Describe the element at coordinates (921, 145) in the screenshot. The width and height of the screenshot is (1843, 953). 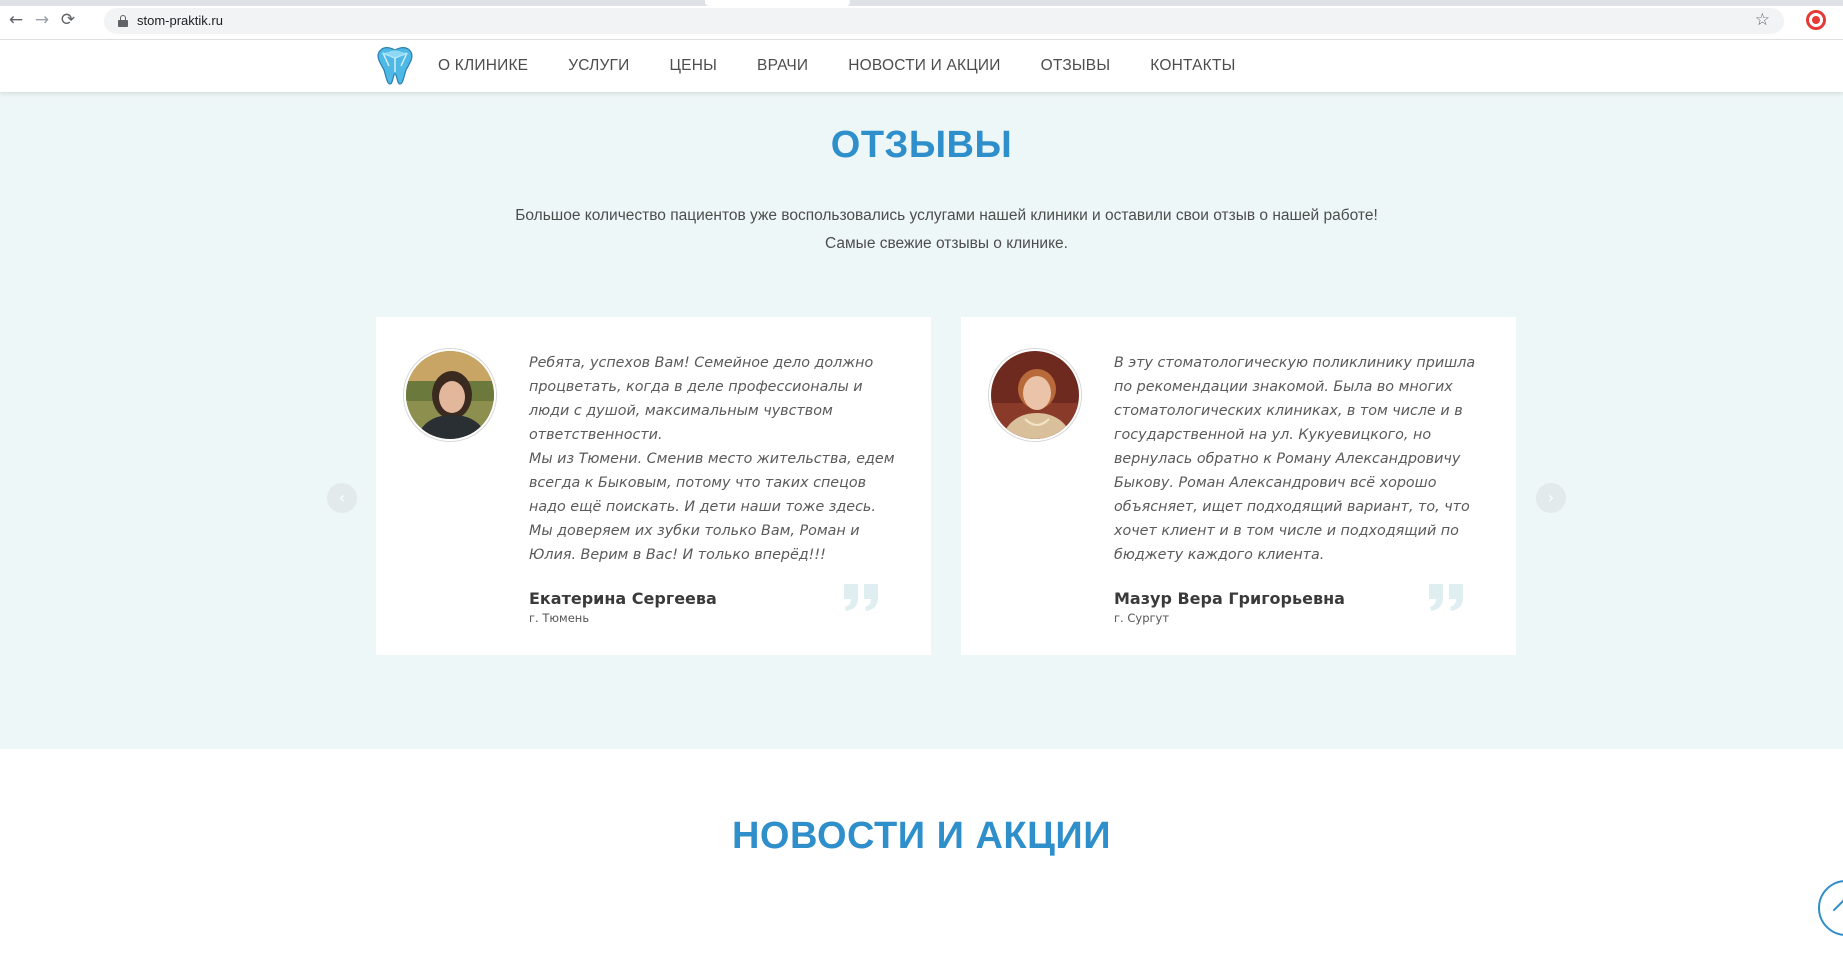
I see `reviews-title: ОТЗЫВЫ` at that location.